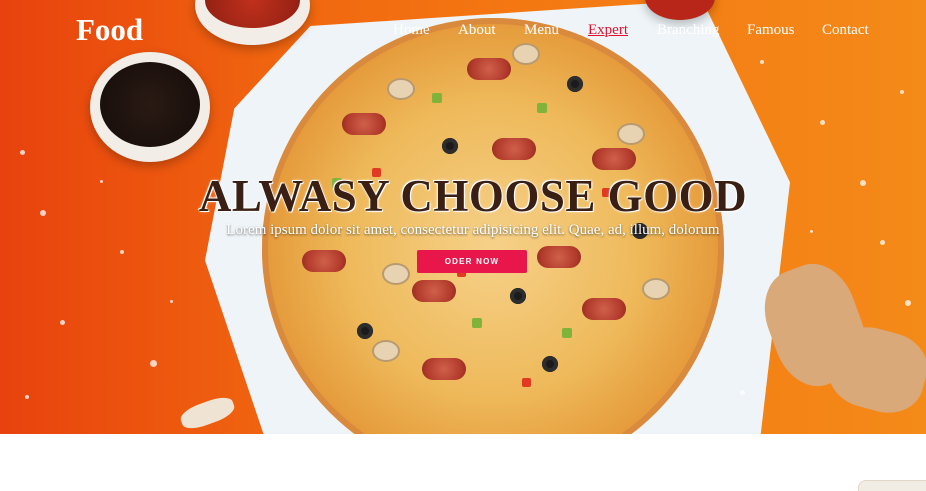 This screenshot has width=926, height=491. Describe the element at coordinates (892, 485) in the screenshot. I see `scroll-widget` at that location.